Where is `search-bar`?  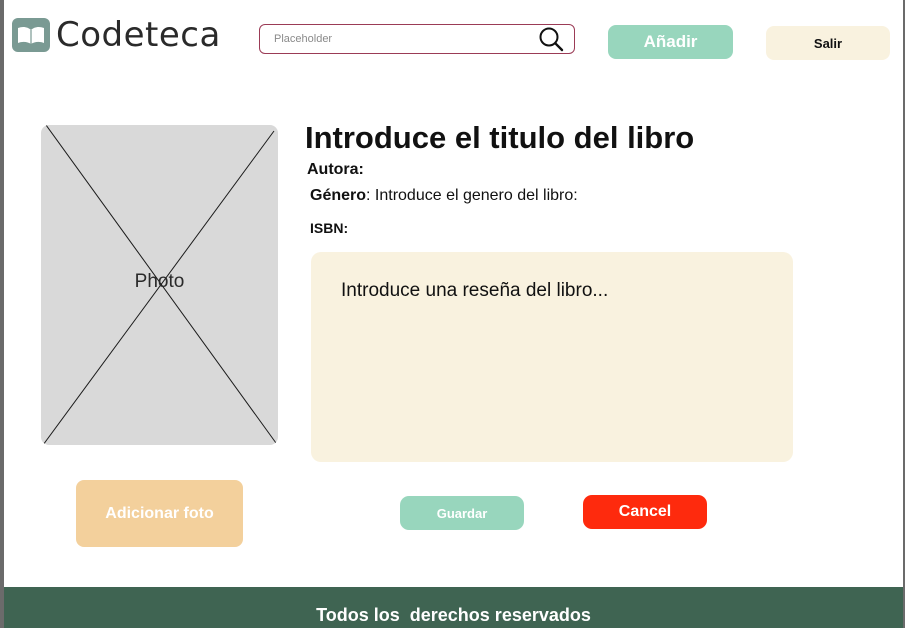
search-bar is located at coordinates (417, 39).